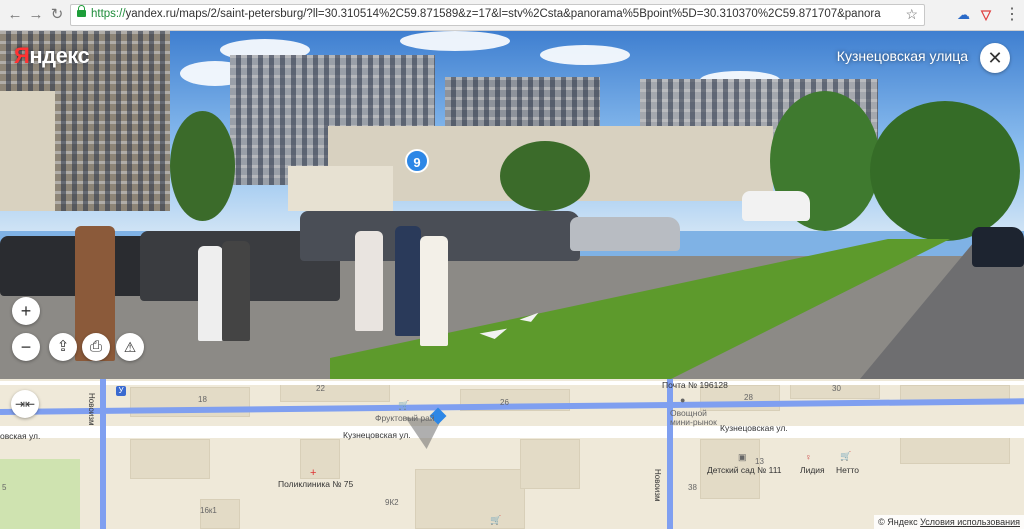 The width and height of the screenshot is (1024, 529). I want to click on house-number: 26, so click(504, 402).